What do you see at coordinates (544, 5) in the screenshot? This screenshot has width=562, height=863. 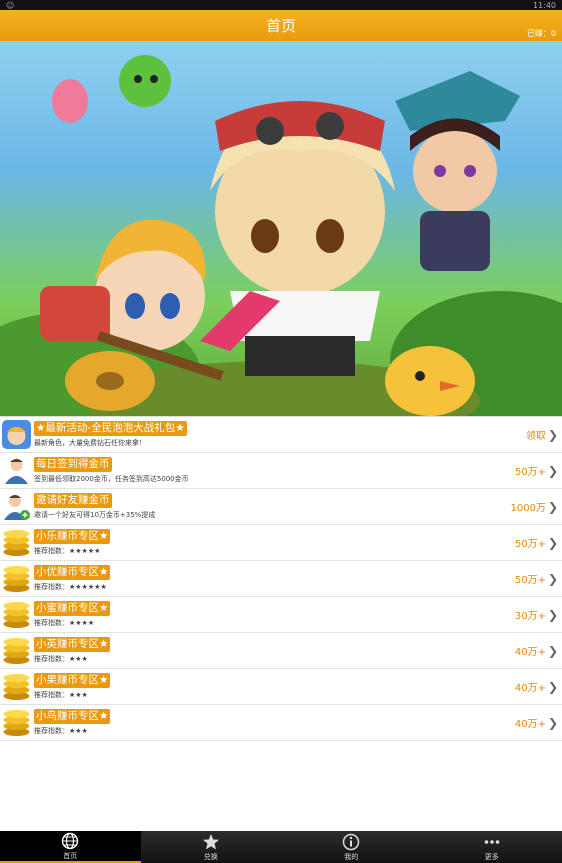 I see `status-time: 11:40` at bounding box center [544, 5].